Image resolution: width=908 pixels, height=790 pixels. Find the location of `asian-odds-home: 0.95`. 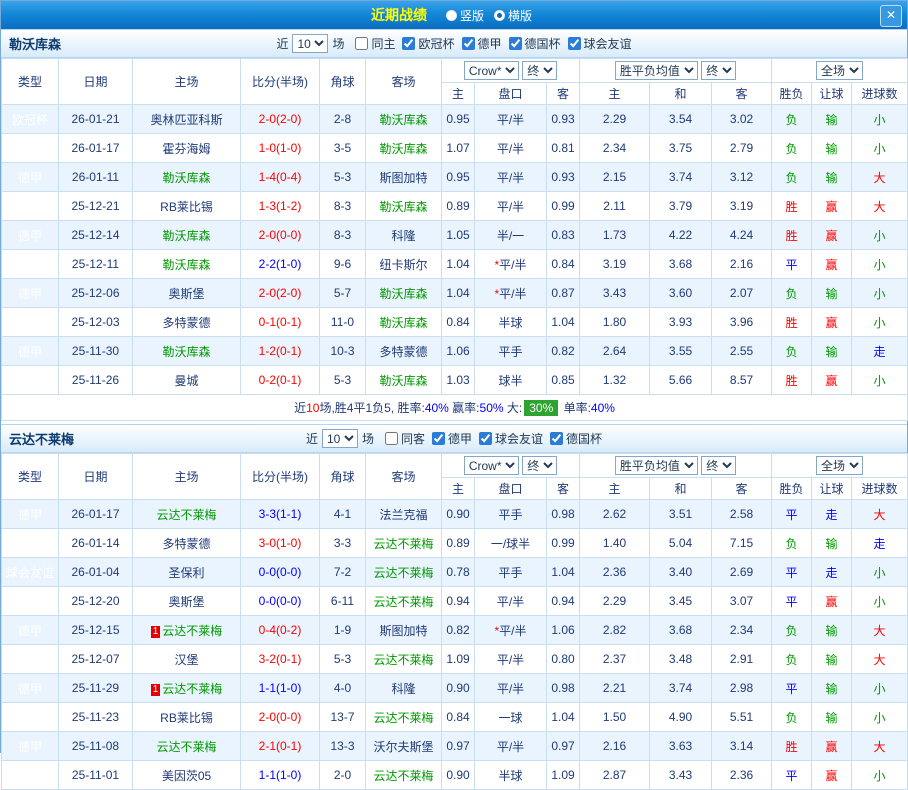

asian-odds-home: 0.95 is located at coordinates (458, 119).